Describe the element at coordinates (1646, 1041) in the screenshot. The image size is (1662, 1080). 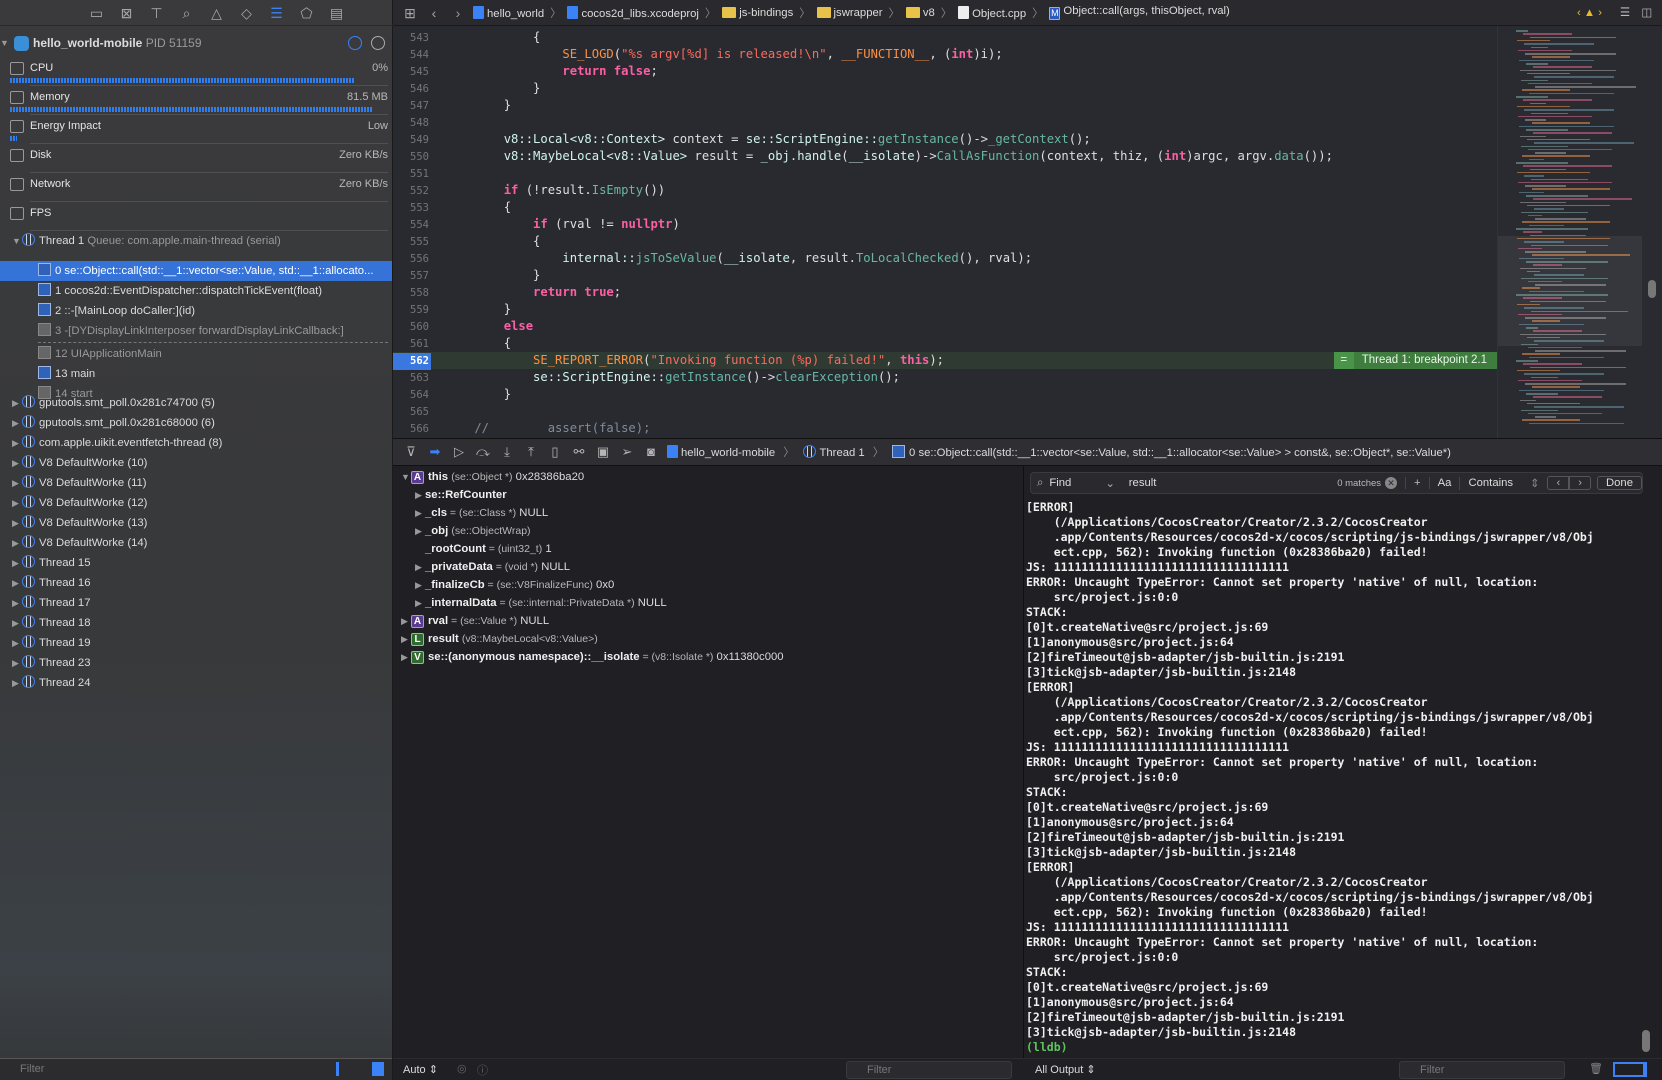
I see `console-scrollbar` at that location.